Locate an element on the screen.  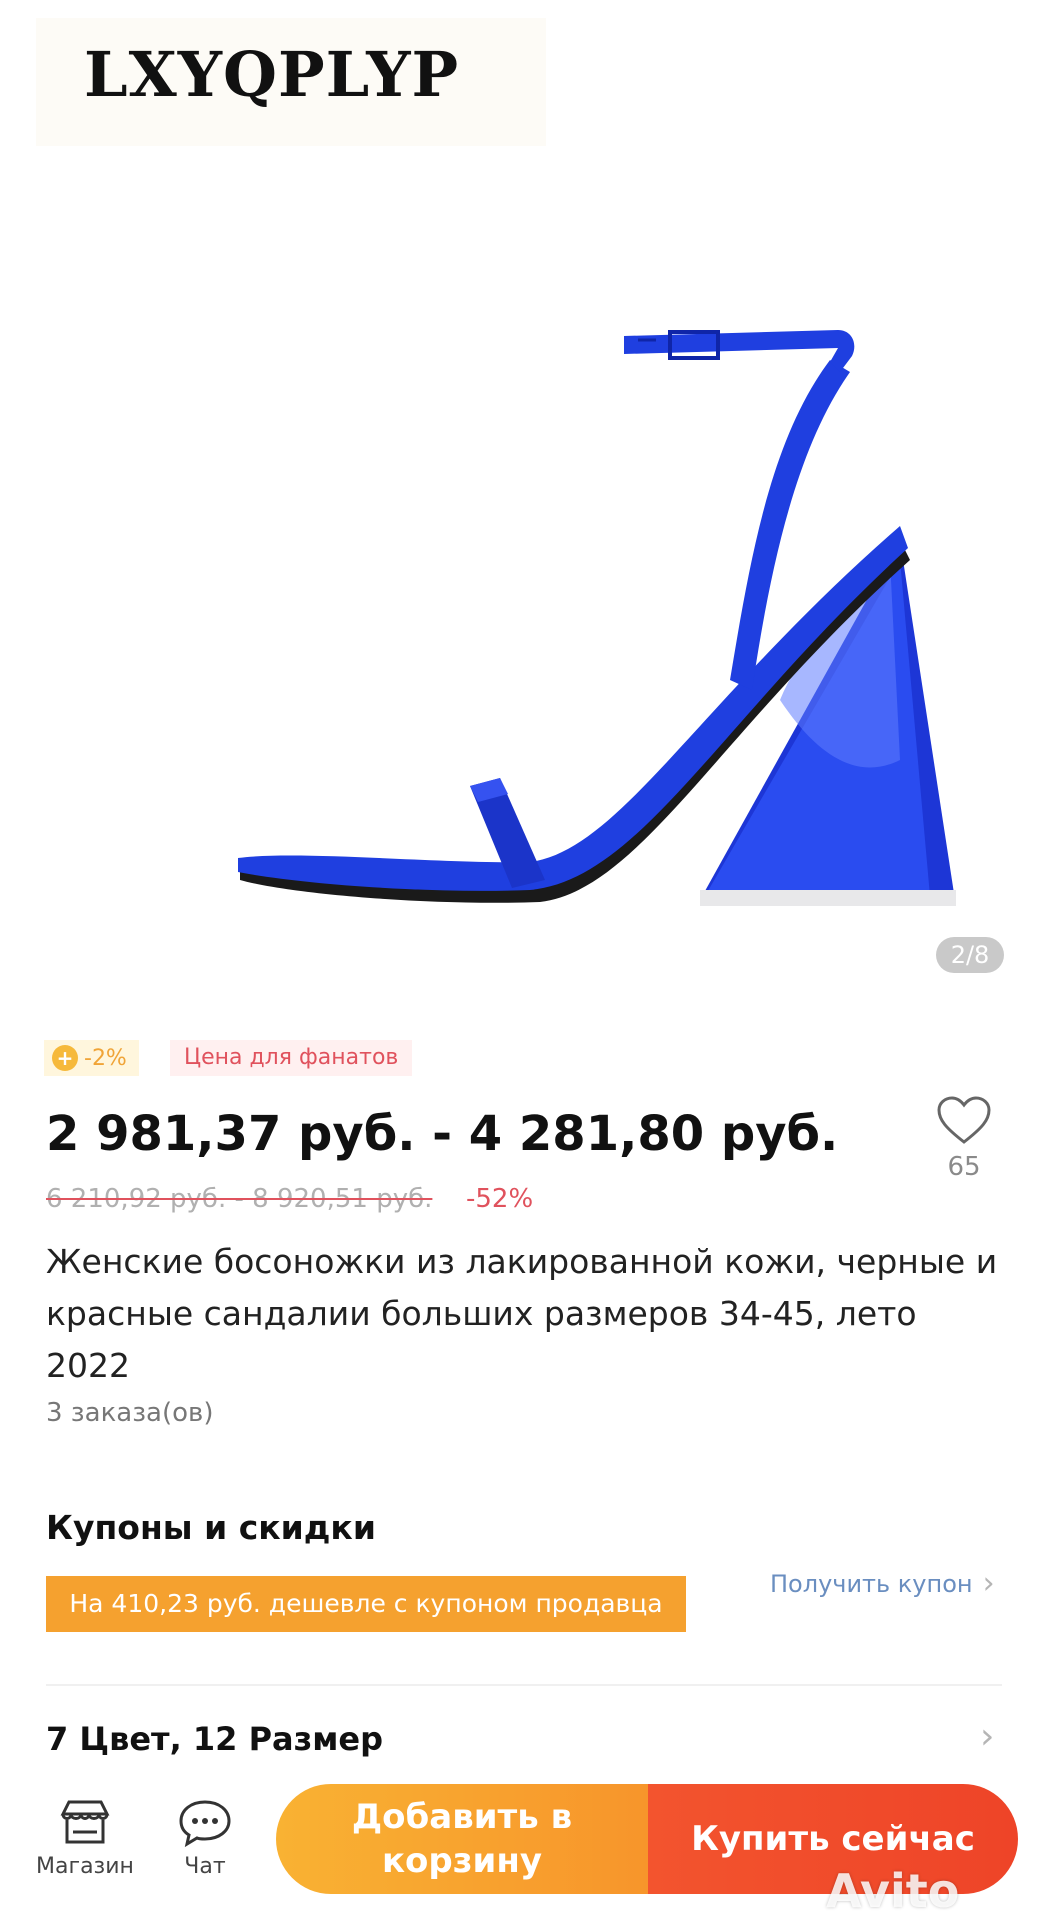
coin-discount-label: -2% is located at coordinates (105, 1058).